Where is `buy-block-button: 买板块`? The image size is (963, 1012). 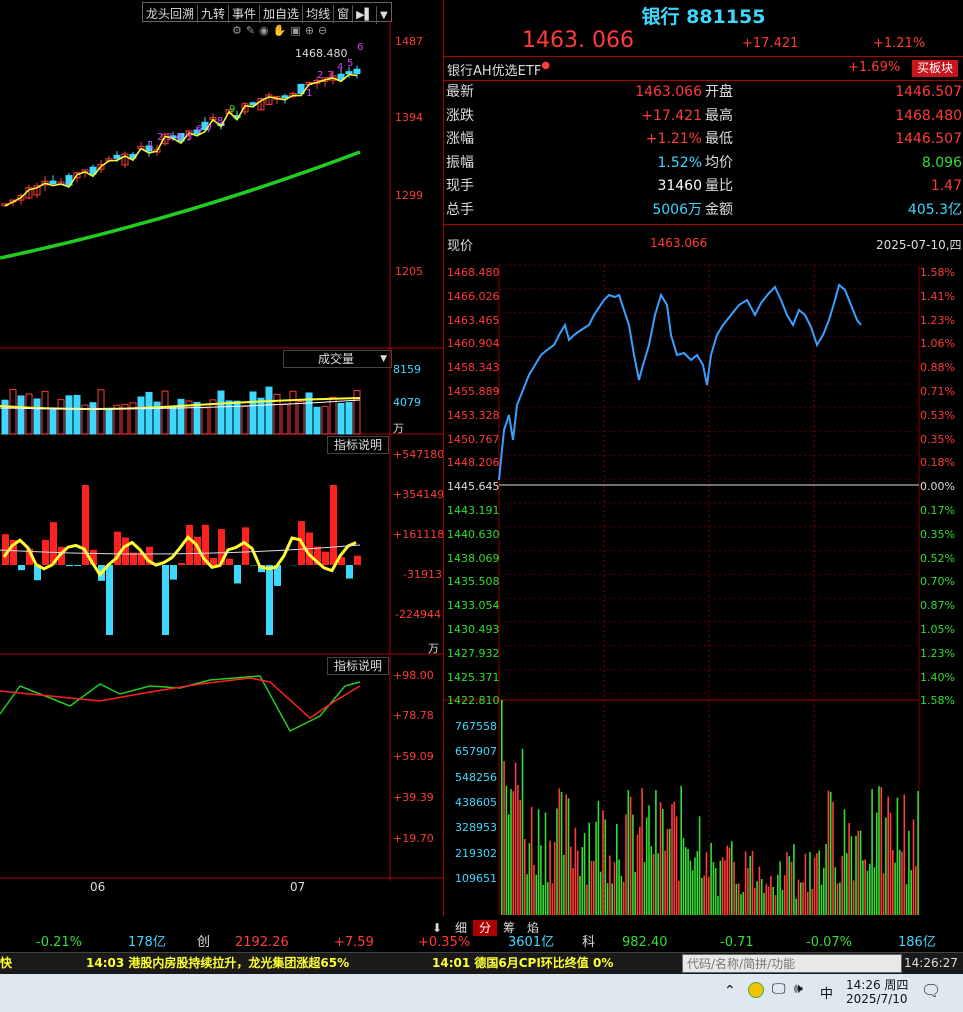 buy-block-button: 买板块 is located at coordinates (935, 68).